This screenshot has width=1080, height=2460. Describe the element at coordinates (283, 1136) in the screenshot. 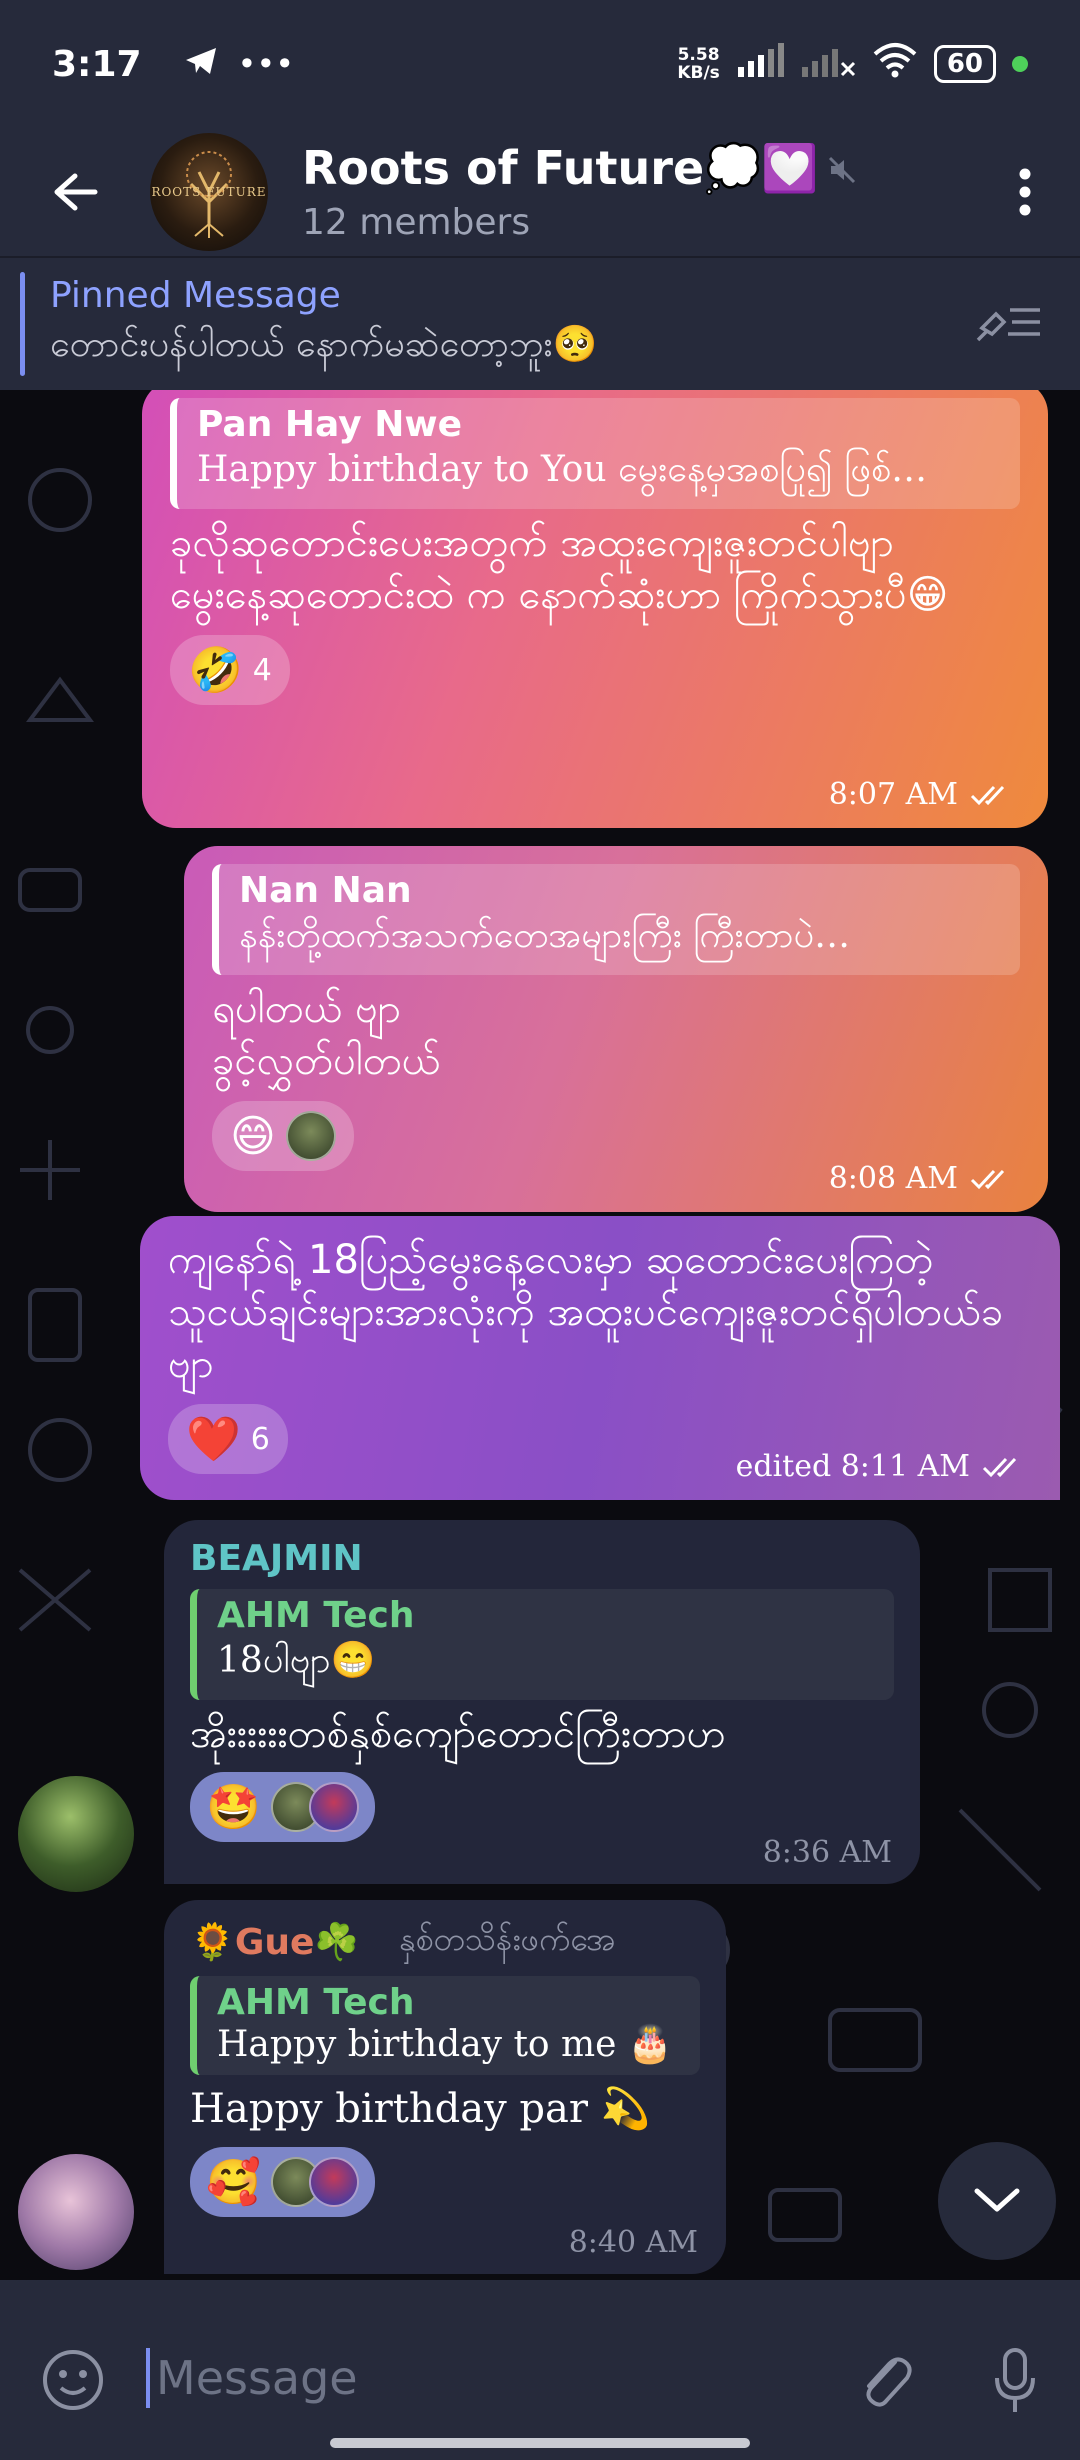

I see `reaction-chip: 😄` at that location.